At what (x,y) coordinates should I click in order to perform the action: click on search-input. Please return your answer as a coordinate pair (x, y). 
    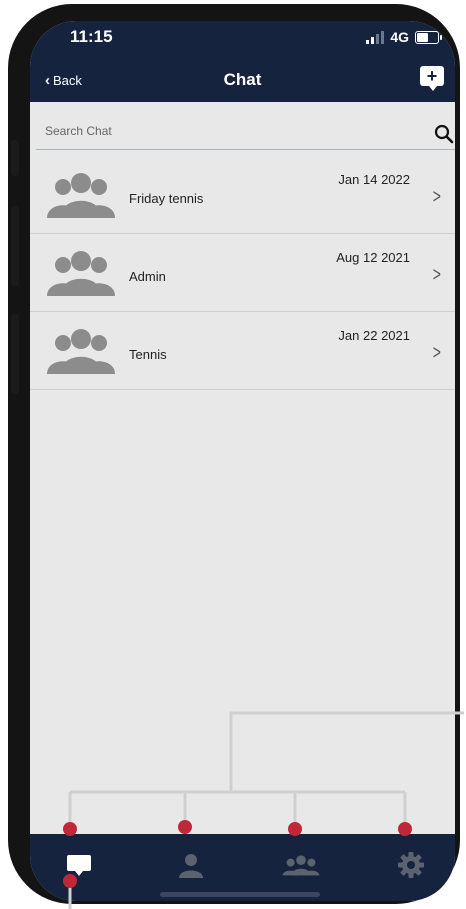
    Looking at the image, I should click on (234, 131).